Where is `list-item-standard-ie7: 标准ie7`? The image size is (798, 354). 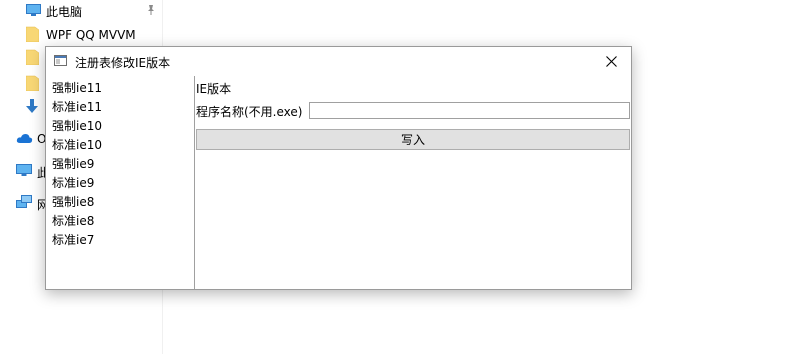 list-item-standard-ie7: 标准ie7 is located at coordinates (73, 240).